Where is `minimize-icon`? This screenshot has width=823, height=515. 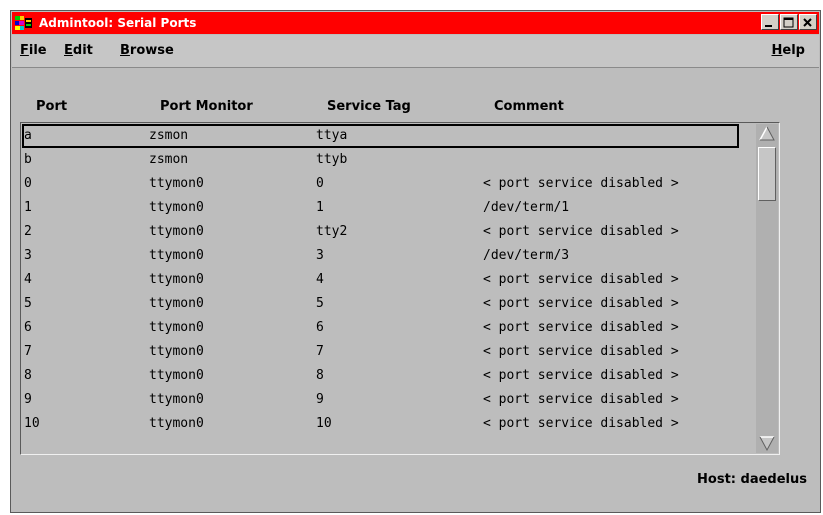
minimize-icon is located at coordinates (770, 22).